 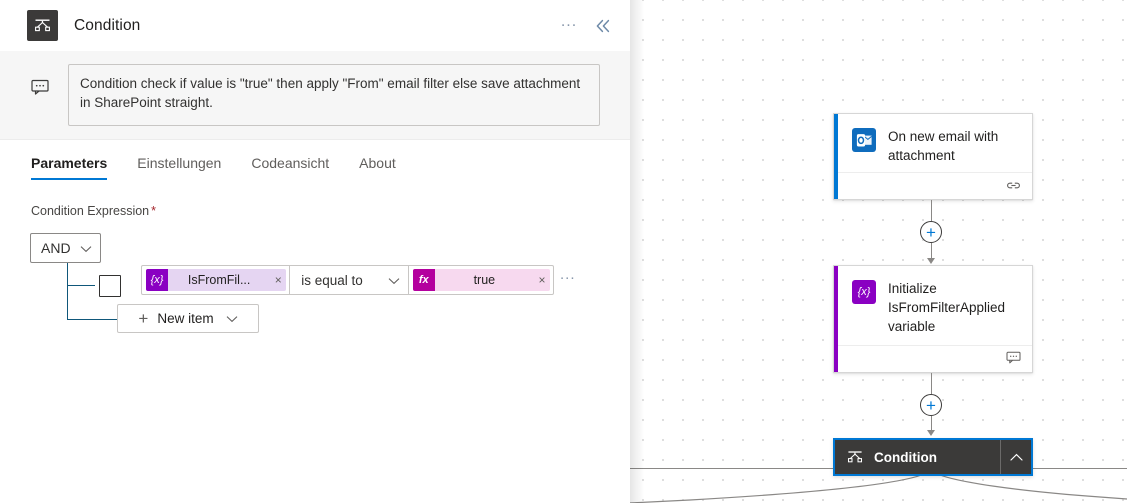 What do you see at coordinates (905, 457) in the screenshot?
I see `node-title: Condition` at bounding box center [905, 457].